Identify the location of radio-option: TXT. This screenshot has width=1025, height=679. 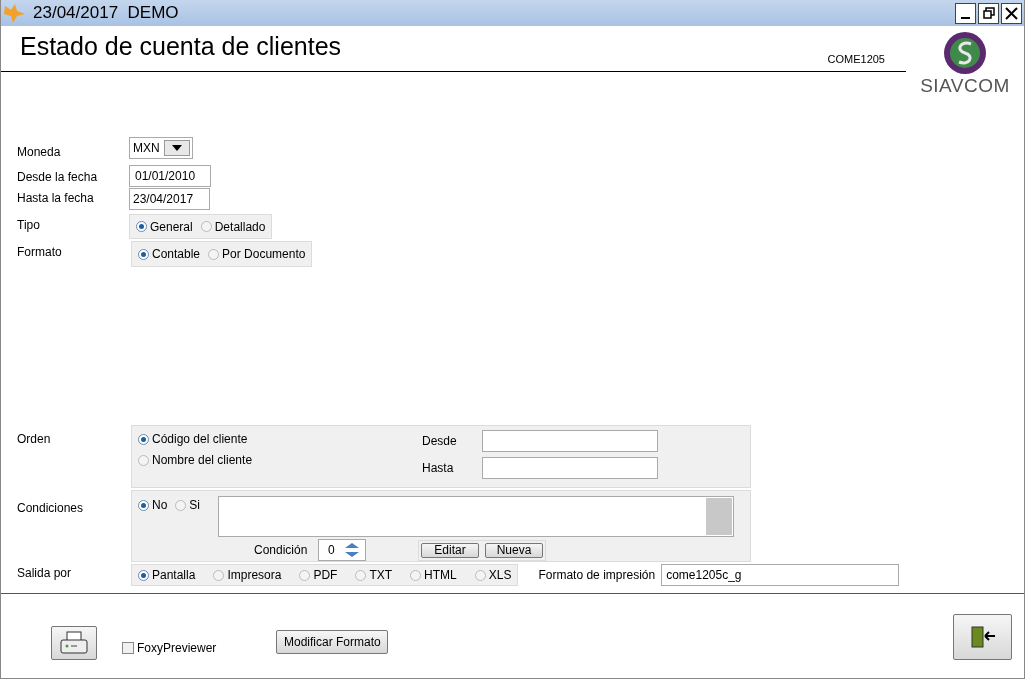
(374, 575).